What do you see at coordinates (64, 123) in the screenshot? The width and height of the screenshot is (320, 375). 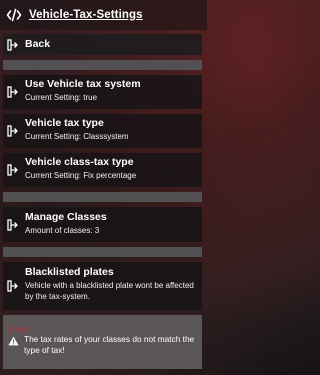 I see `menu-item-label: Vehicle tax type` at bounding box center [64, 123].